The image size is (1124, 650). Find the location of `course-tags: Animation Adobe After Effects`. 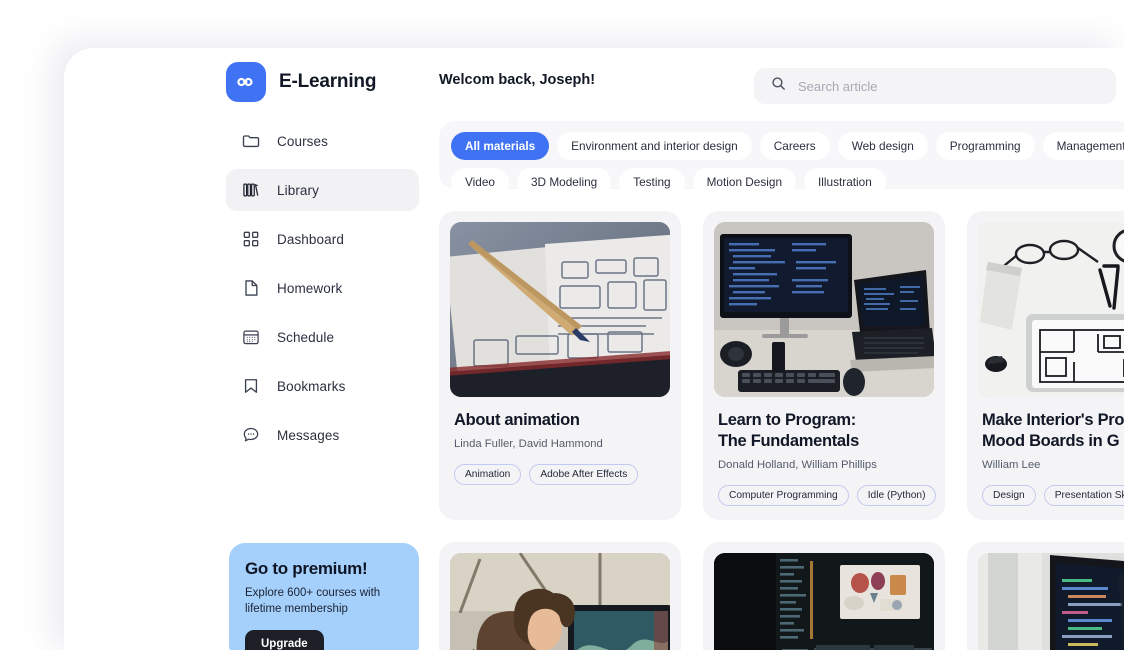

course-tags: Animation Adobe After Effects is located at coordinates (562, 474).